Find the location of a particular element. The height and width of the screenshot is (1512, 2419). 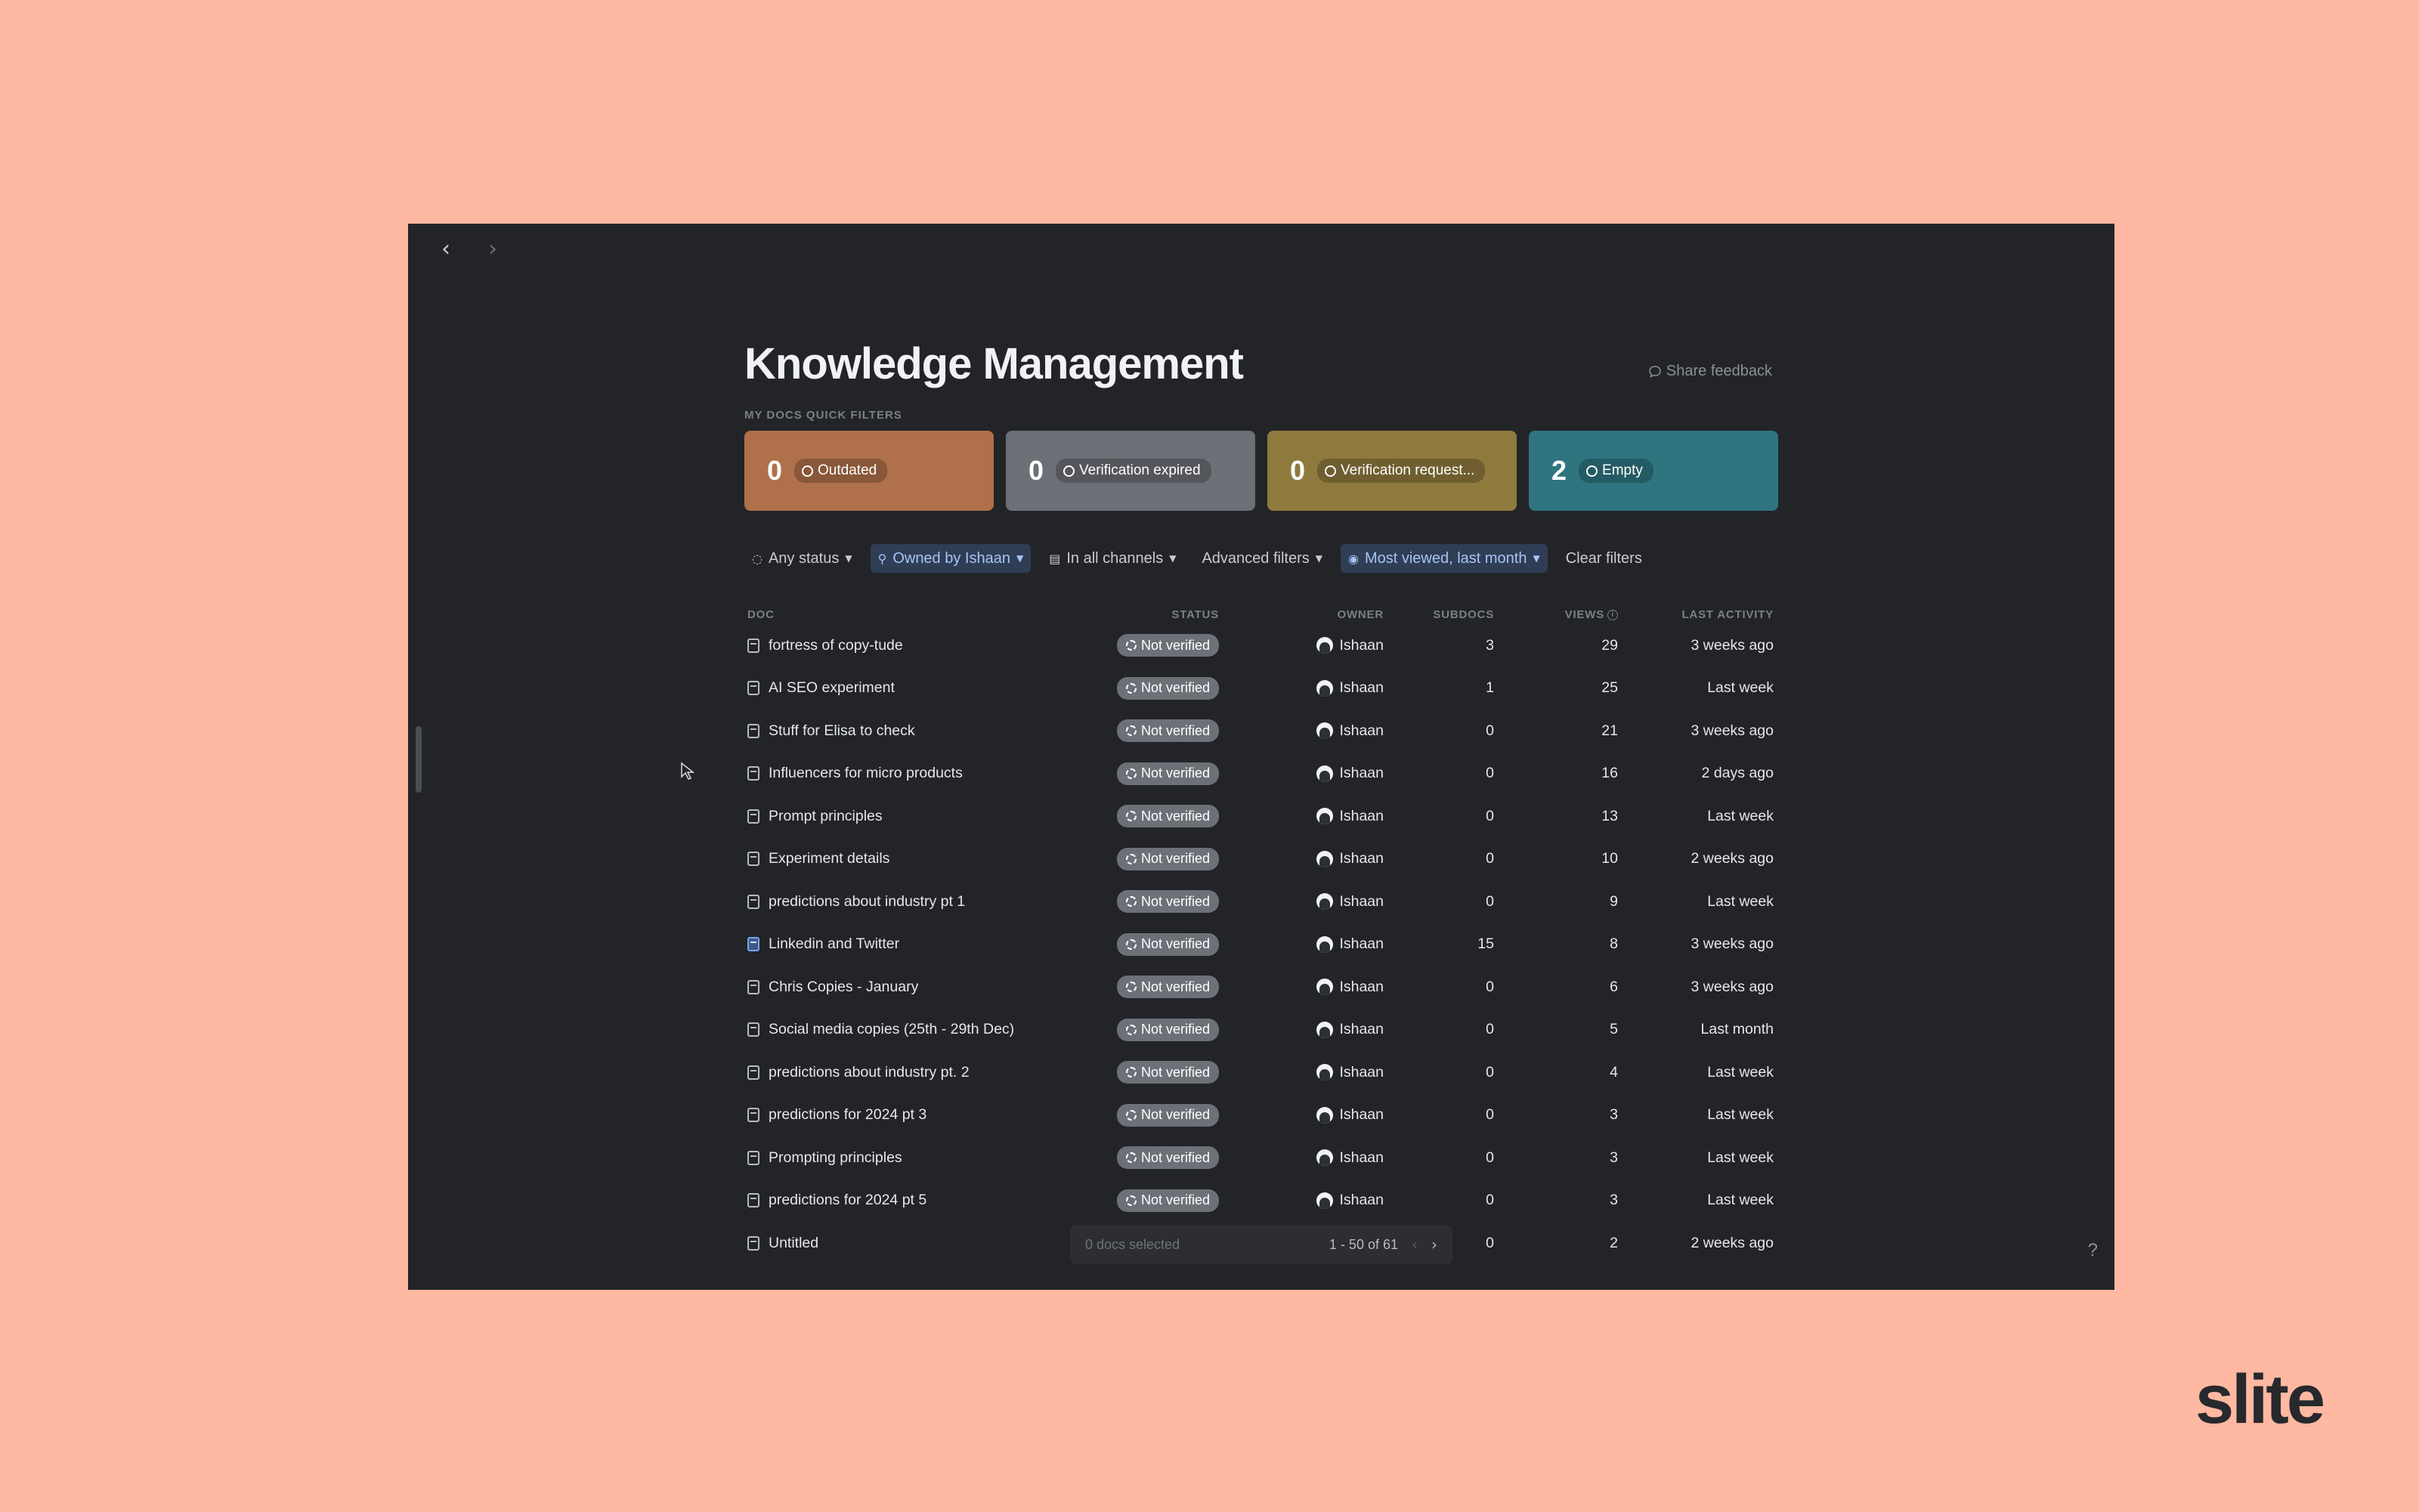

doc-title: Linkedin and Twitter is located at coordinates (834, 944).